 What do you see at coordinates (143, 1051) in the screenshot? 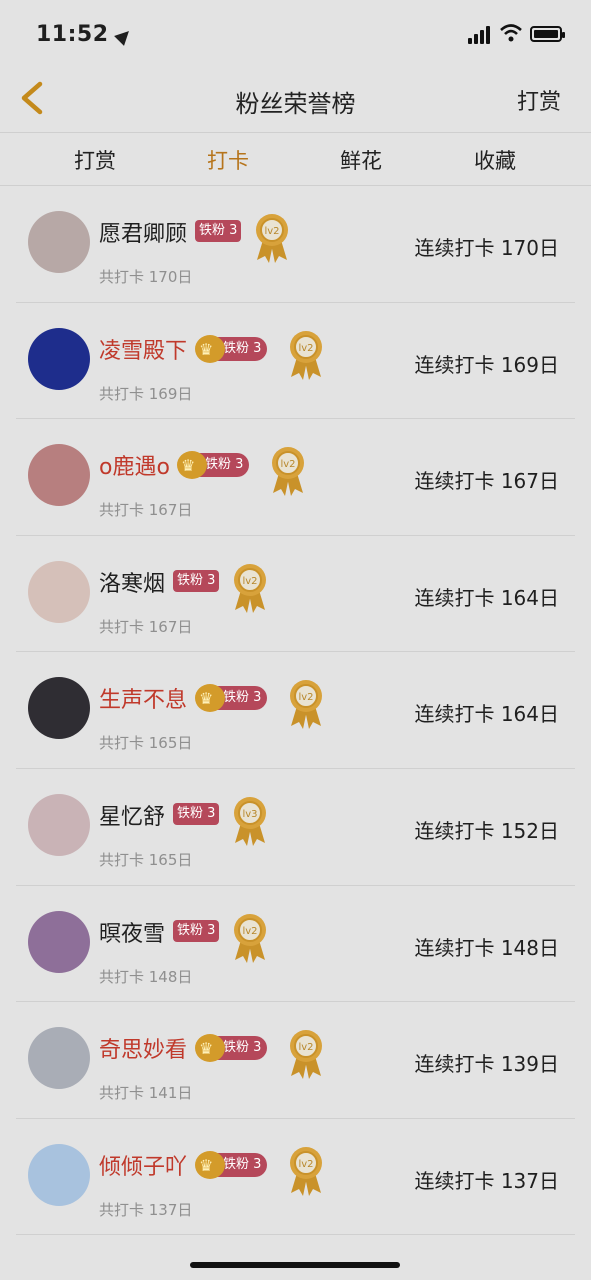
I see `fan-name: 奇思妙看` at bounding box center [143, 1051].